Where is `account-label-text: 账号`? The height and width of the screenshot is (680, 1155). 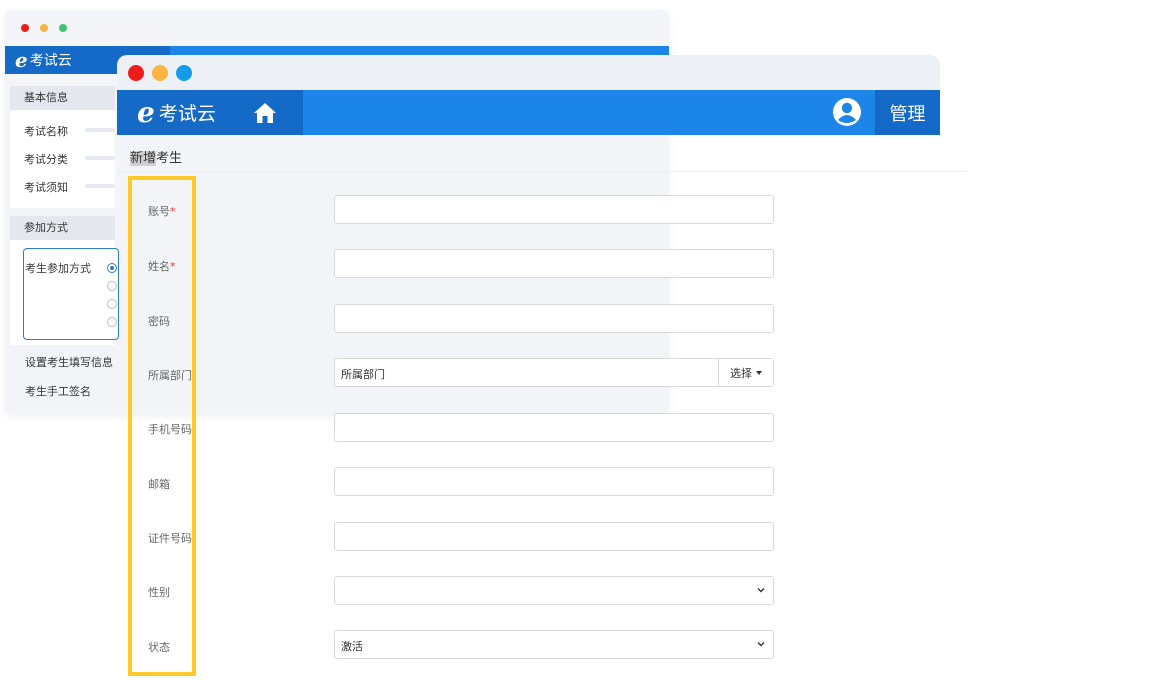
account-label-text: 账号 is located at coordinates (159, 211).